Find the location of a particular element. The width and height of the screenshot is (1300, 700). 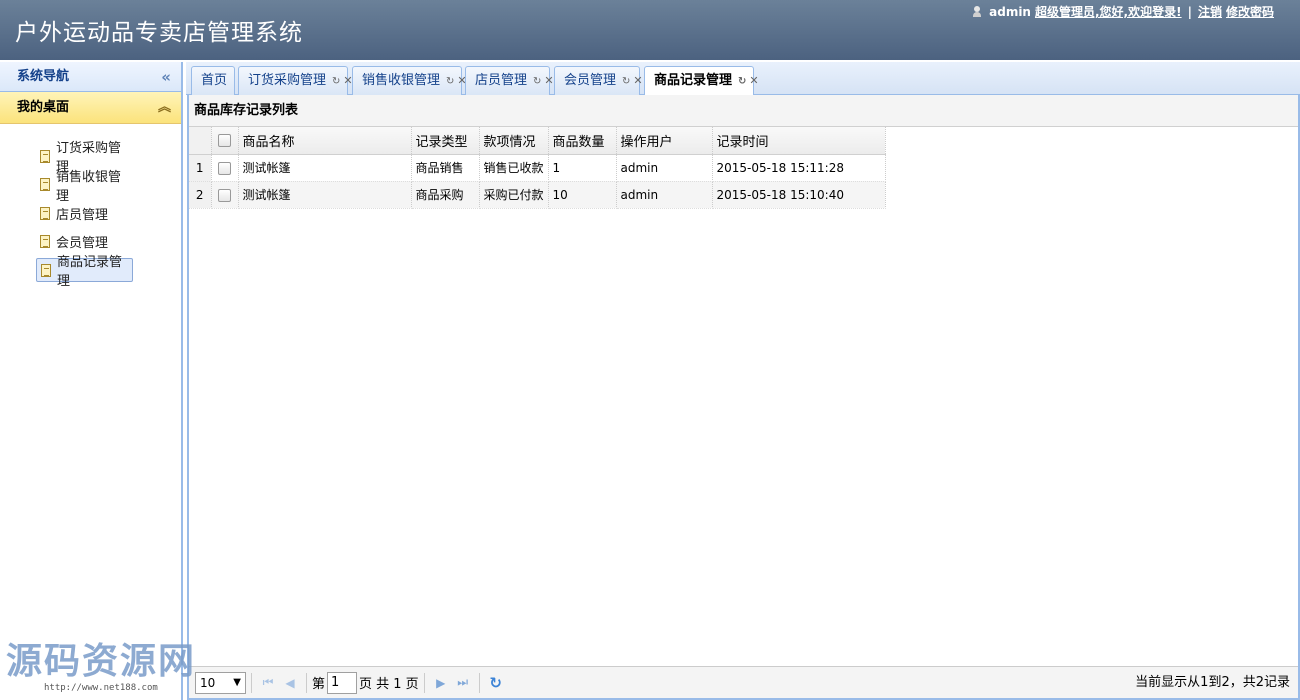

tab-label: 会员管理 is located at coordinates (590, 80).